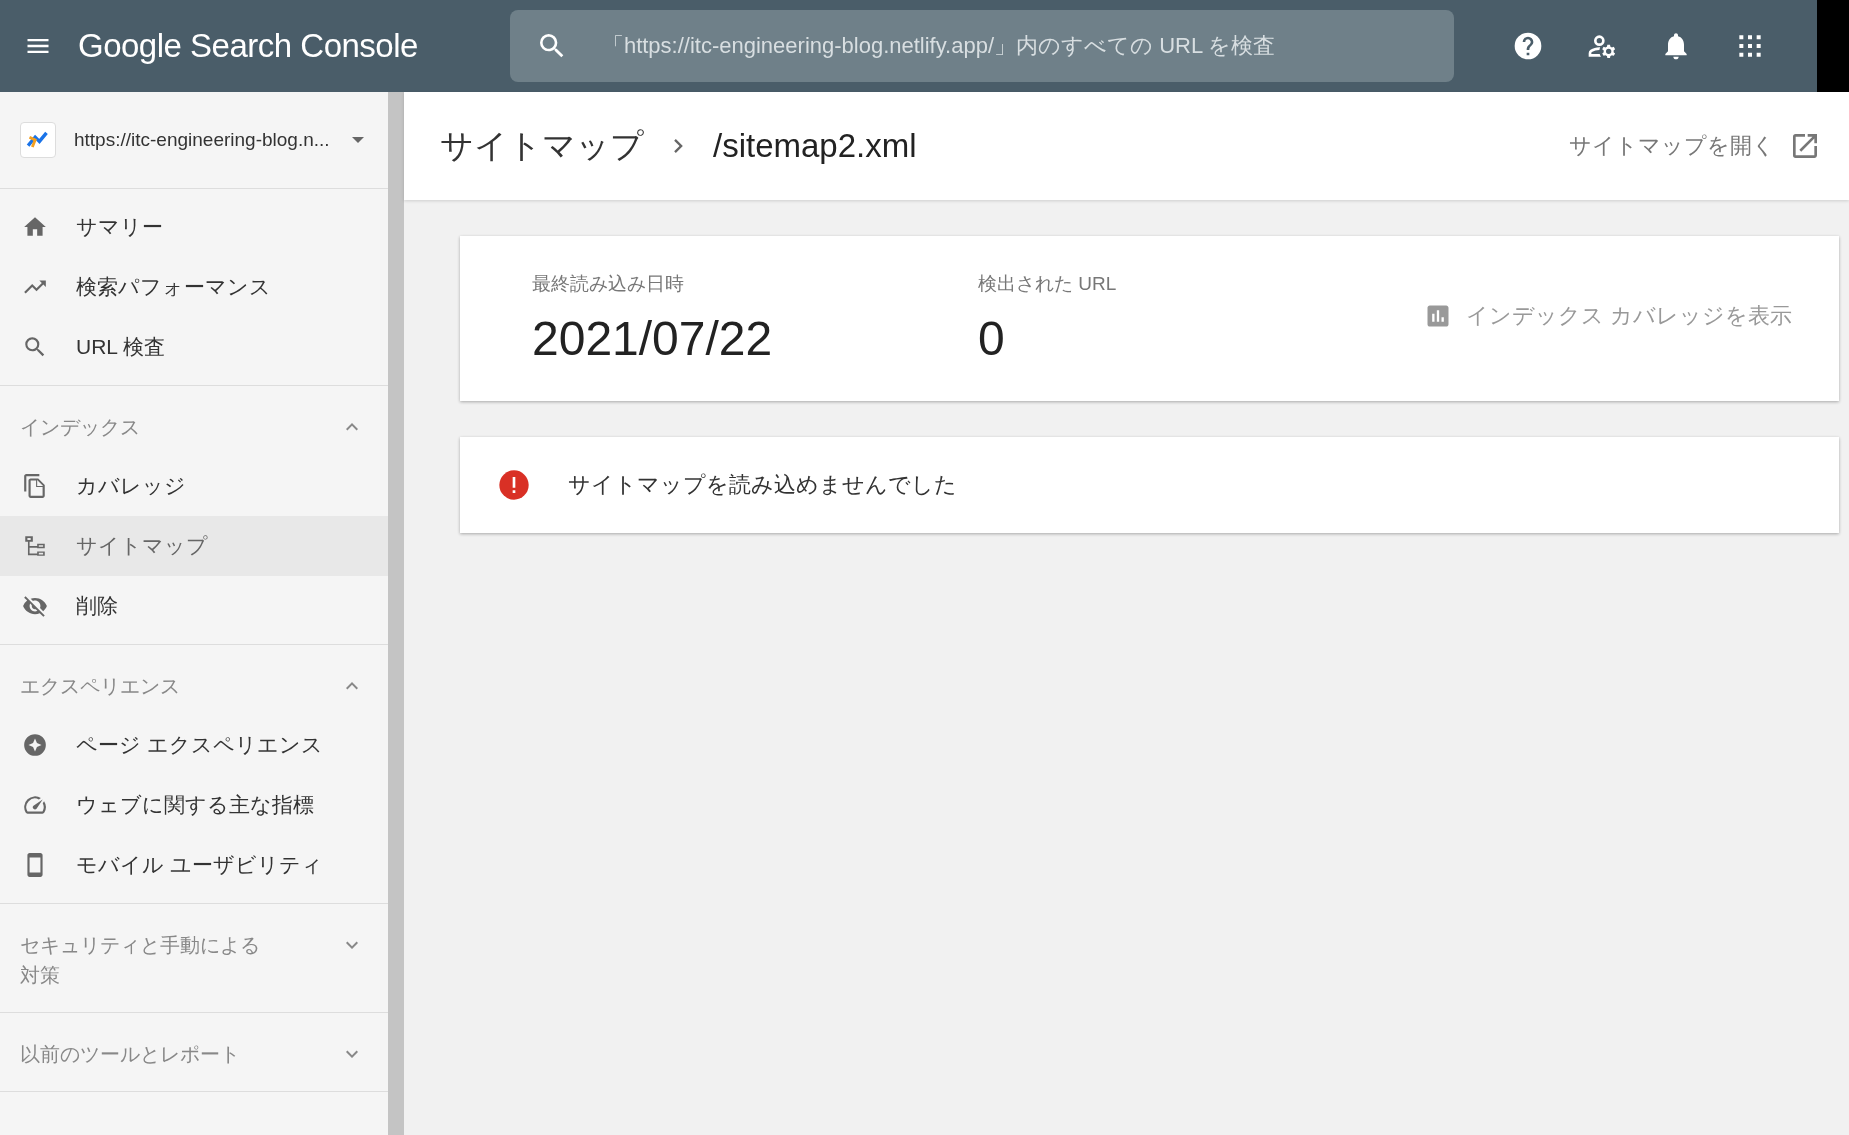 This screenshot has width=1849, height=1135. What do you see at coordinates (815, 146) in the screenshot?
I see `page-title: /sitemap2.xml` at bounding box center [815, 146].